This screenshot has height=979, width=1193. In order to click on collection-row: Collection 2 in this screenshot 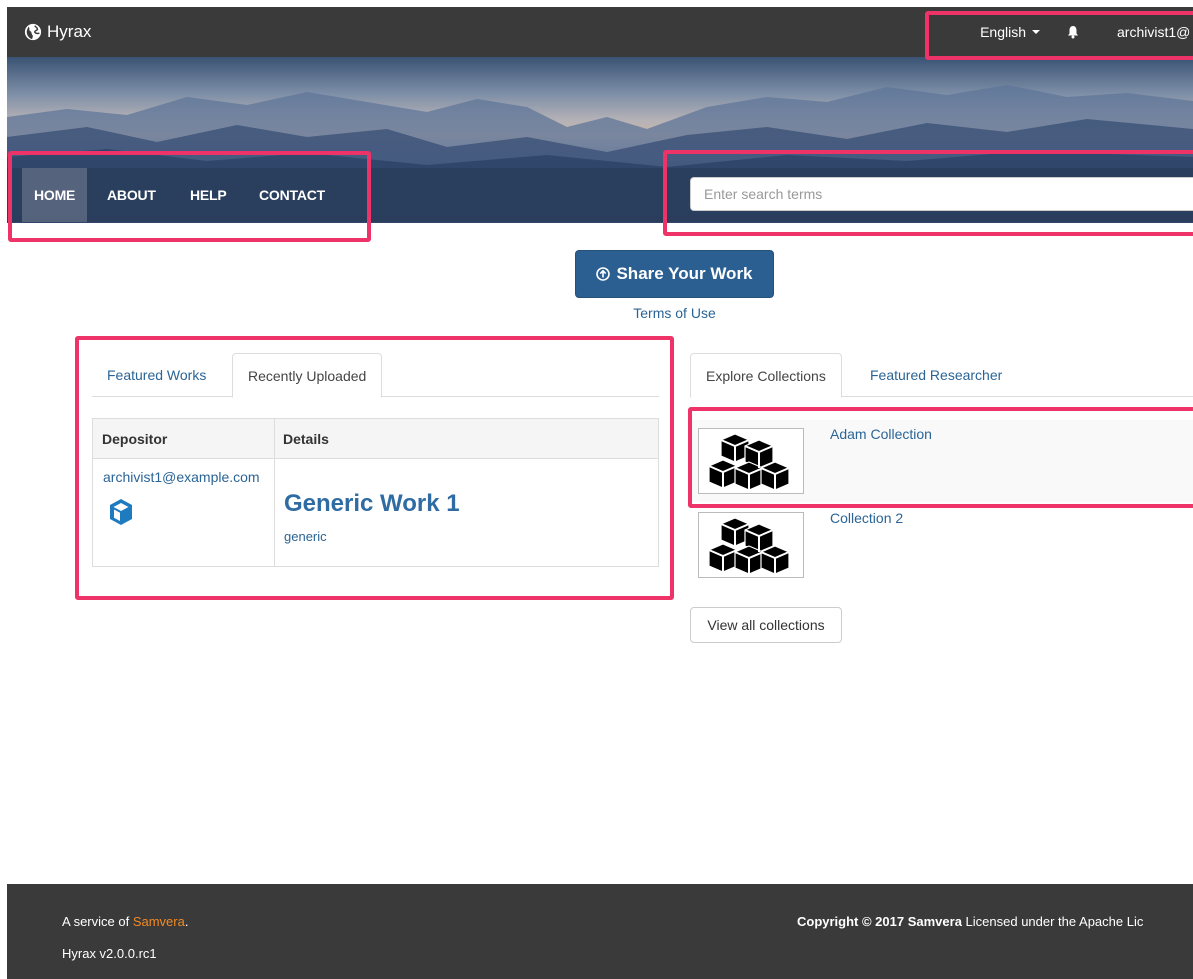, I will do `click(941, 545)`.